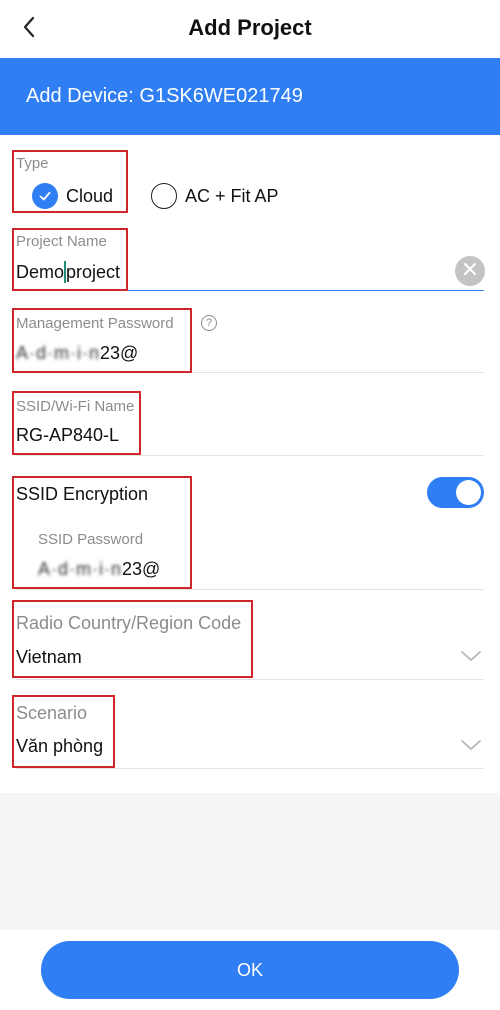 The image size is (500, 1010). I want to click on radio-checked-icon, so click(45, 196).